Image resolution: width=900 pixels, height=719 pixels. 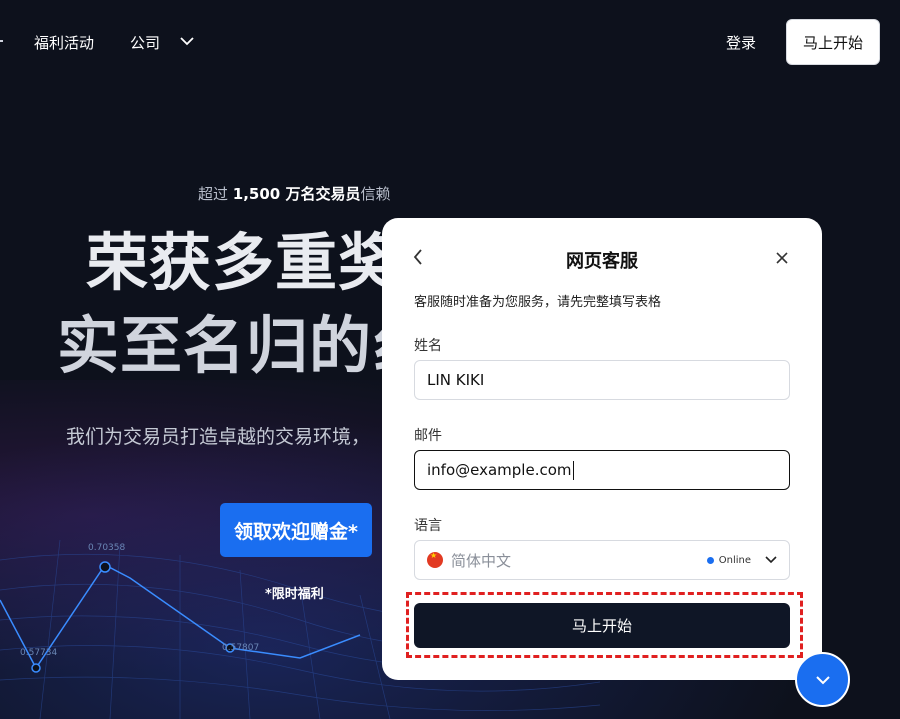 I want to click on online-status-text: Online, so click(x=734, y=560).